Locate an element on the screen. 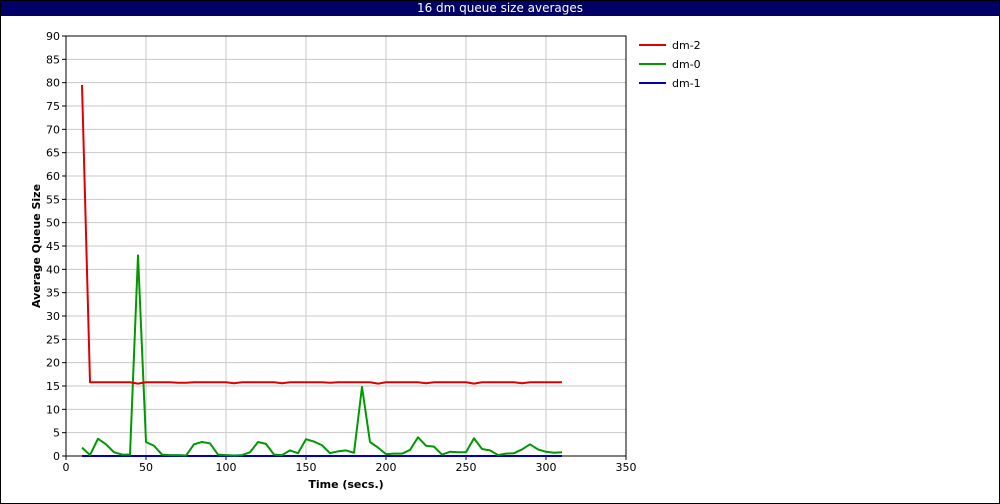 Image resolution: width=1000 pixels, height=504 pixels. y-tick-label: 90 is located at coordinates (53, 36).